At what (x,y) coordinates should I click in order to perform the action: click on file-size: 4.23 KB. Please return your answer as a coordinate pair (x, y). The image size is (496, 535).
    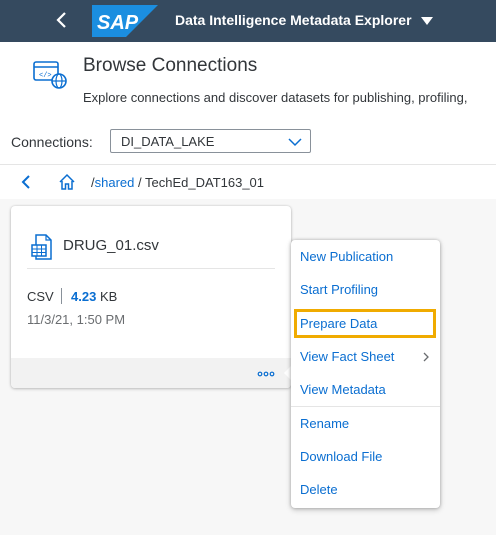
    Looking at the image, I should click on (94, 296).